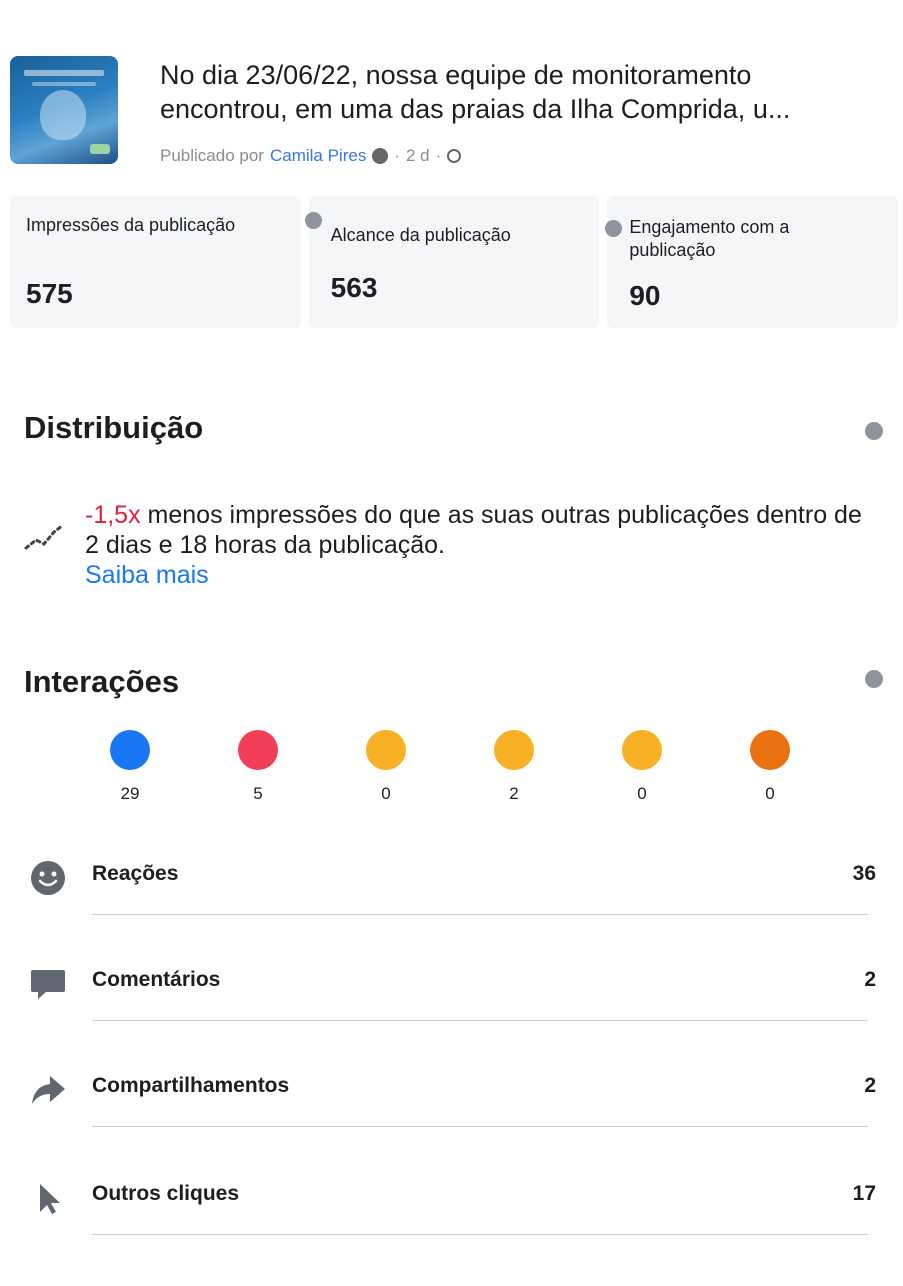  I want to click on reaction-angry: 0, so click(770, 767).